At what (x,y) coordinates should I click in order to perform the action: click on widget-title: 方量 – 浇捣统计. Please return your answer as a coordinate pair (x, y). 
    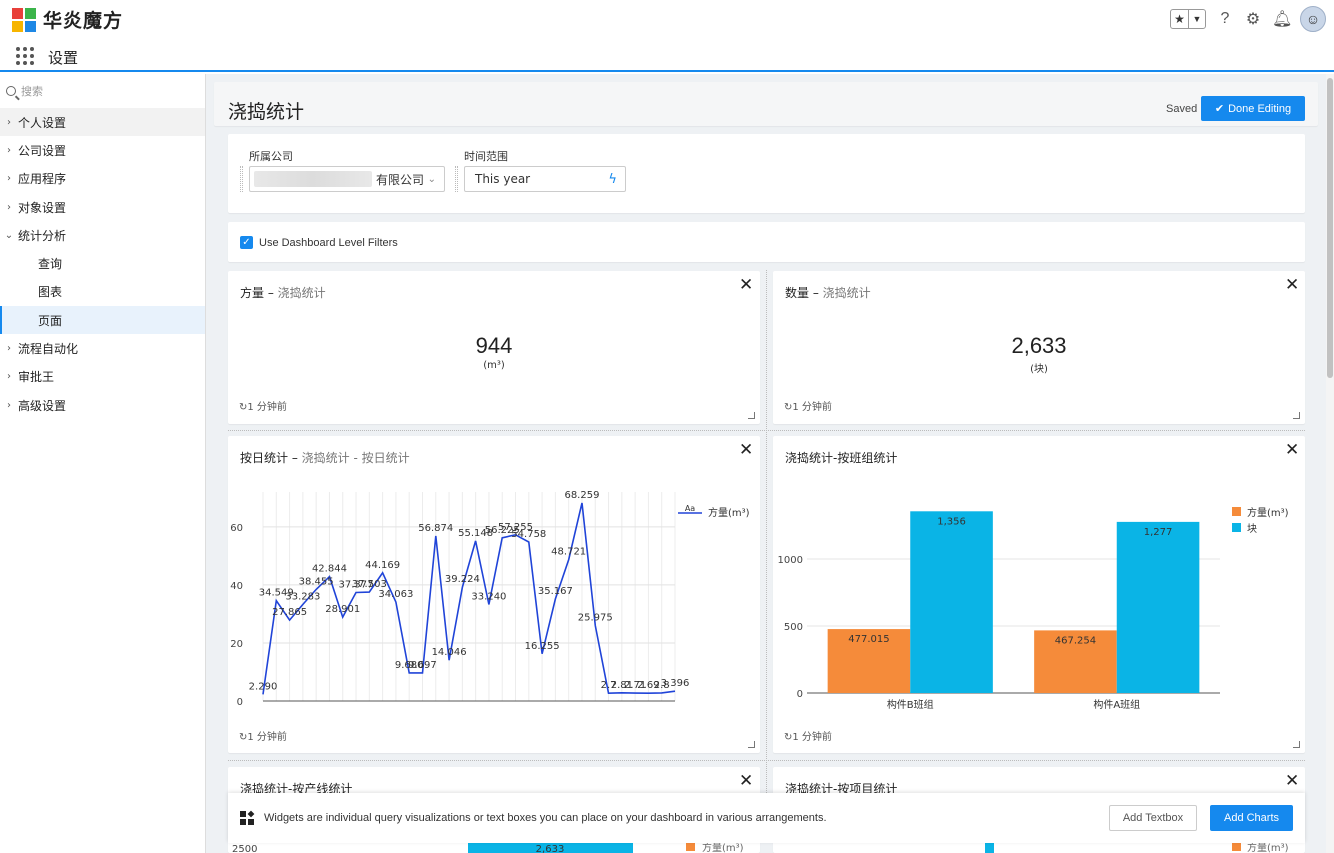
    Looking at the image, I should click on (283, 293).